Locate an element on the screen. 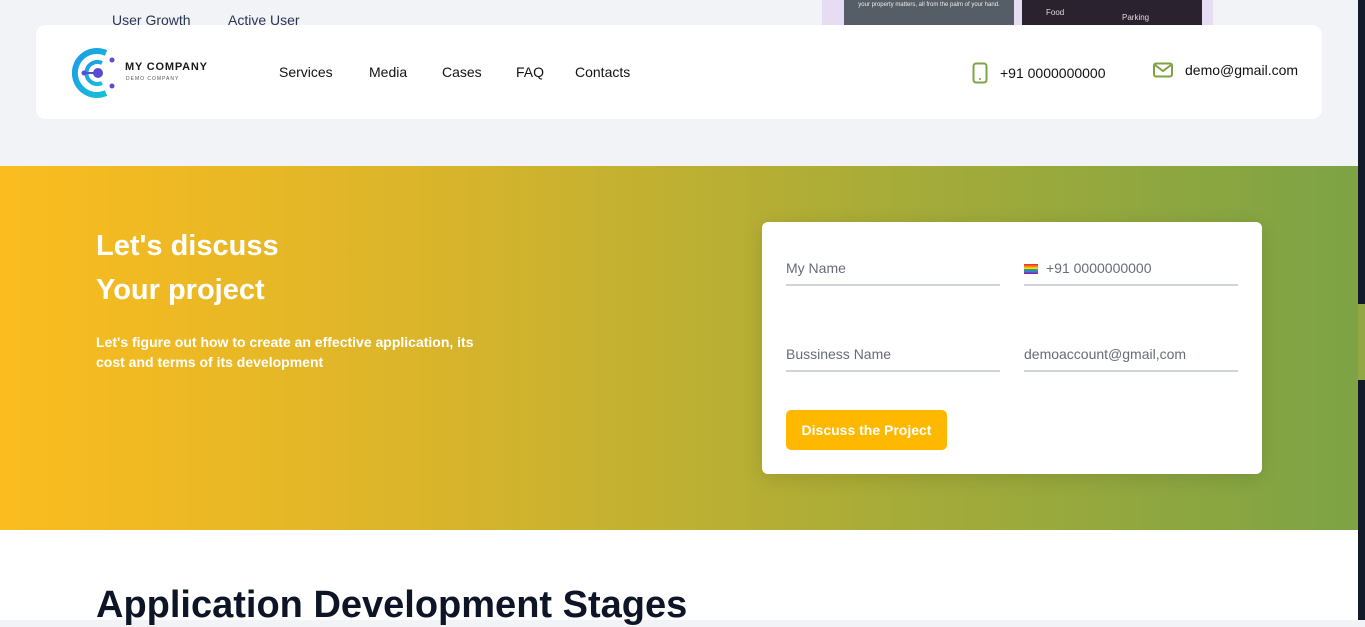  phone-input: +91 0000000000 is located at coordinates (1131, 269).